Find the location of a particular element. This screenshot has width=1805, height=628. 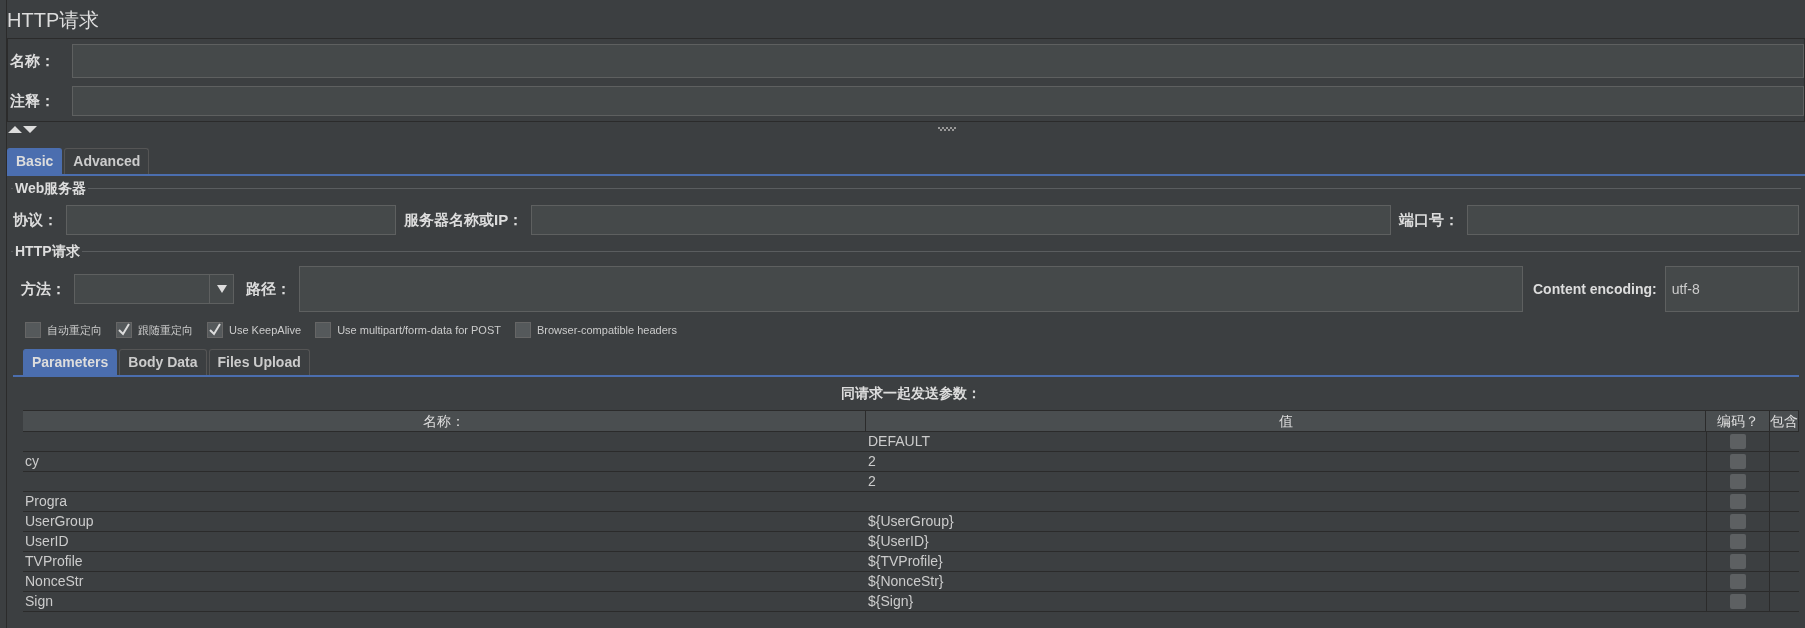

table-cell: UserID is located at coordinates (47, 540).